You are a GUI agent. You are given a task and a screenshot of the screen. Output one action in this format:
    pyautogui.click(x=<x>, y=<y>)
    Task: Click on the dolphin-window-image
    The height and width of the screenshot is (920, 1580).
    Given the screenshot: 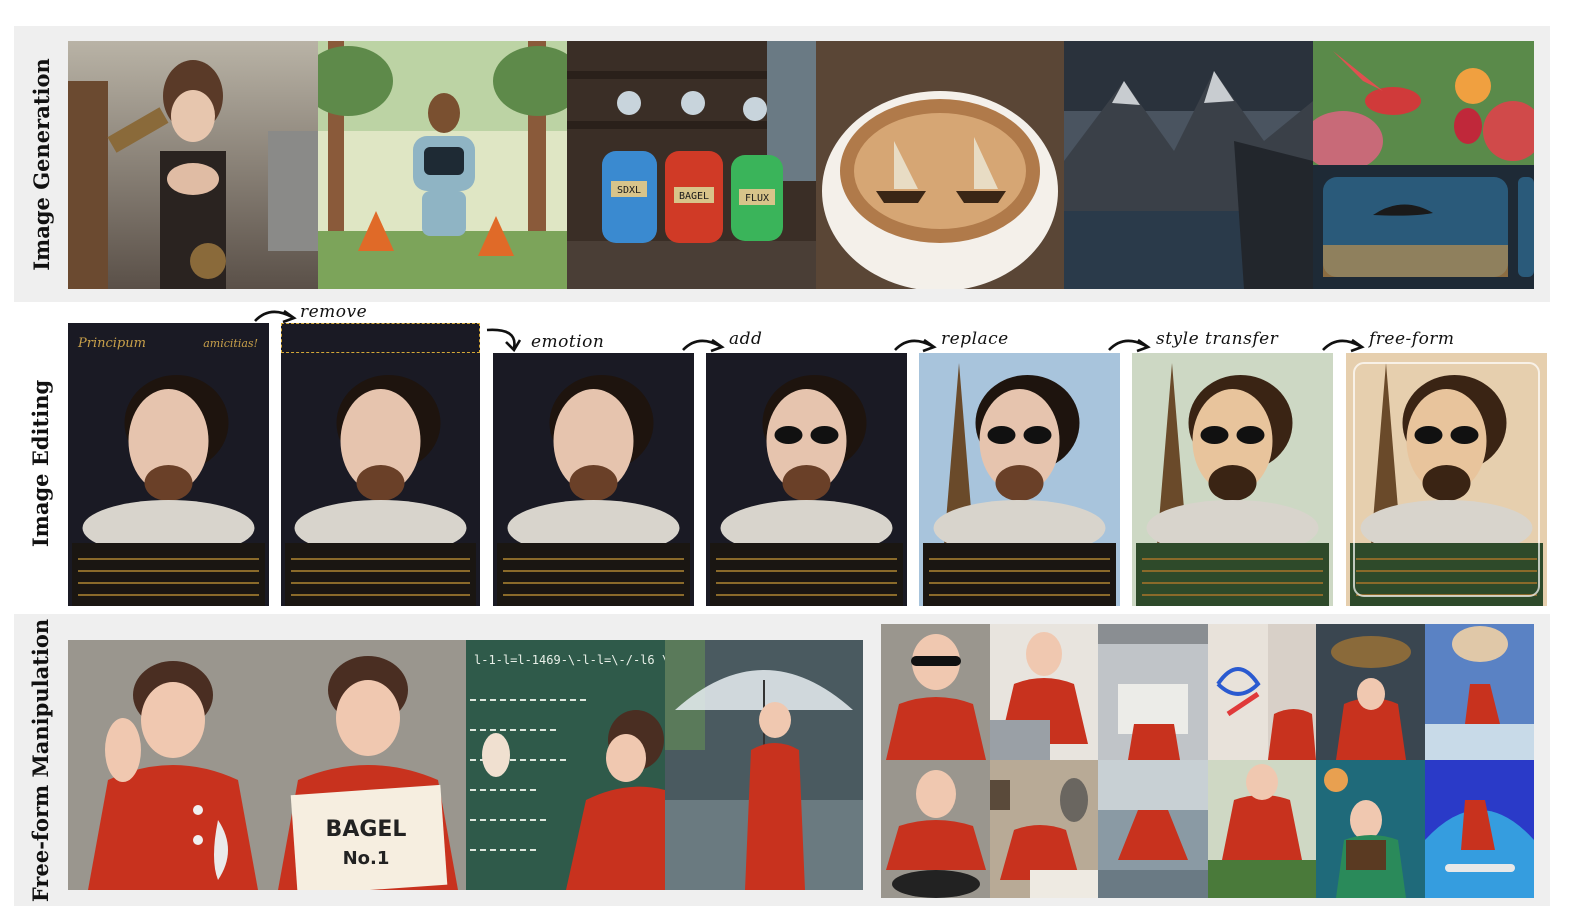 What is the action you would take?
    pyautogui.click(x=1423, y=227)
    